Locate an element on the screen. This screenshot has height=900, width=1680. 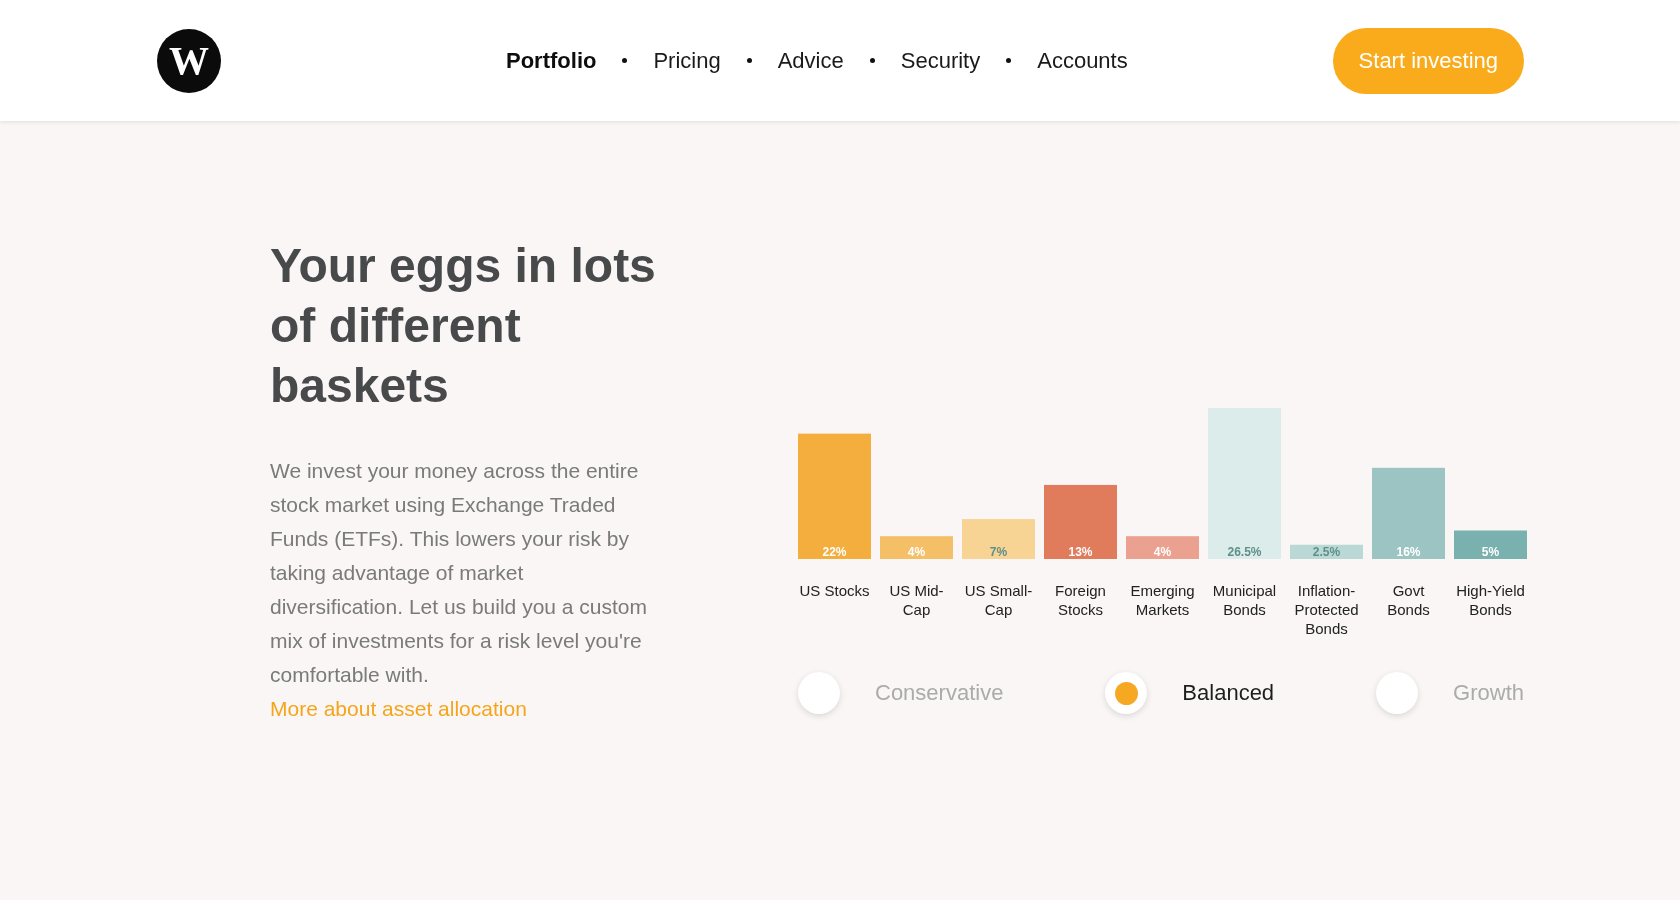
hero-paragraph: We invest your money across the entire stock market using Exchange Traded Funds (ETFs). This lowers your risk by taking advantage of market diversification. Let us build you a custom mix of investments for a risk level you're comfortable with. is located at coordinates (459, 573).